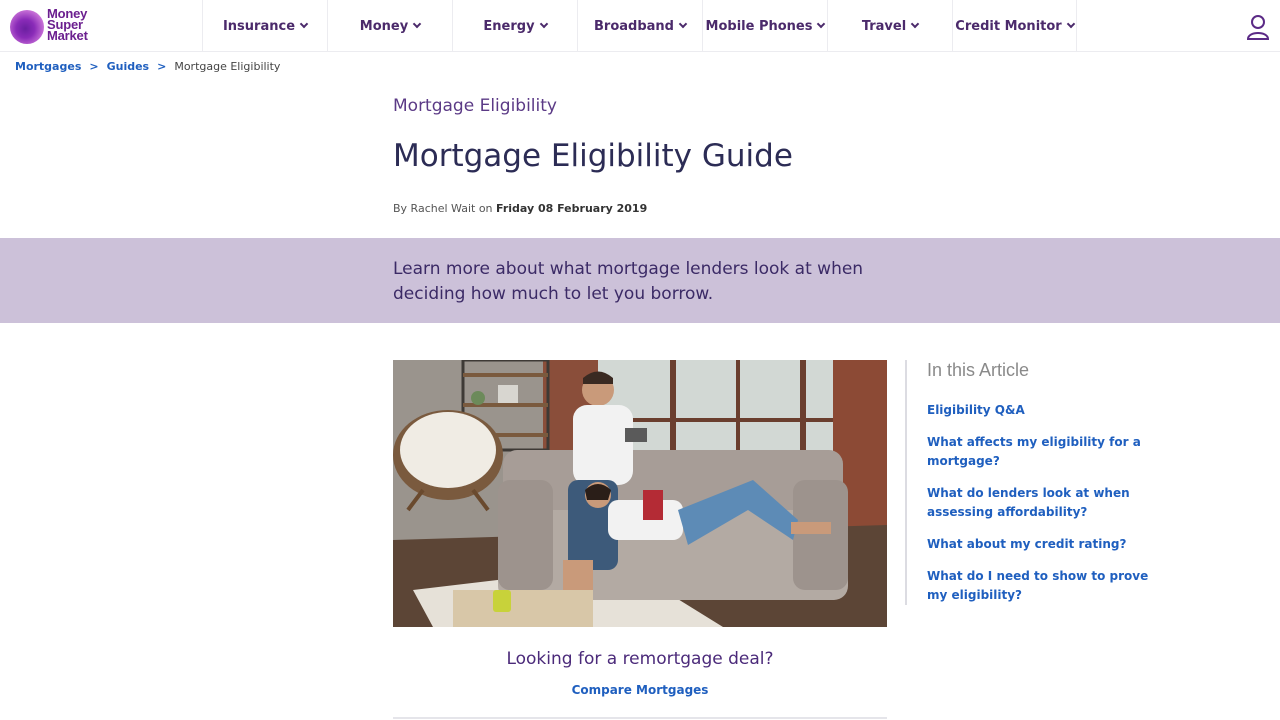  What do you see at coordinates (572, 208) in the screenshot?
I see `byline-date: Friday 08 February 2019` at bounding box center [572, 208].